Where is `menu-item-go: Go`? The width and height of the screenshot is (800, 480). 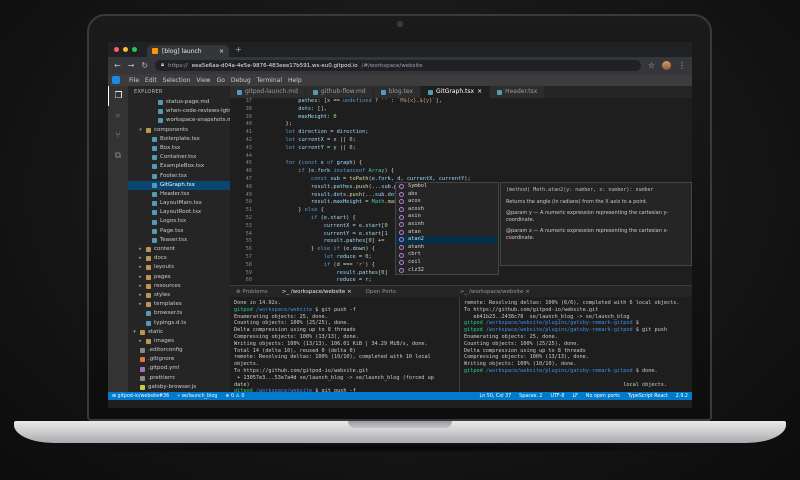 menu-item-go: Go is located at coordinates (221, 80).